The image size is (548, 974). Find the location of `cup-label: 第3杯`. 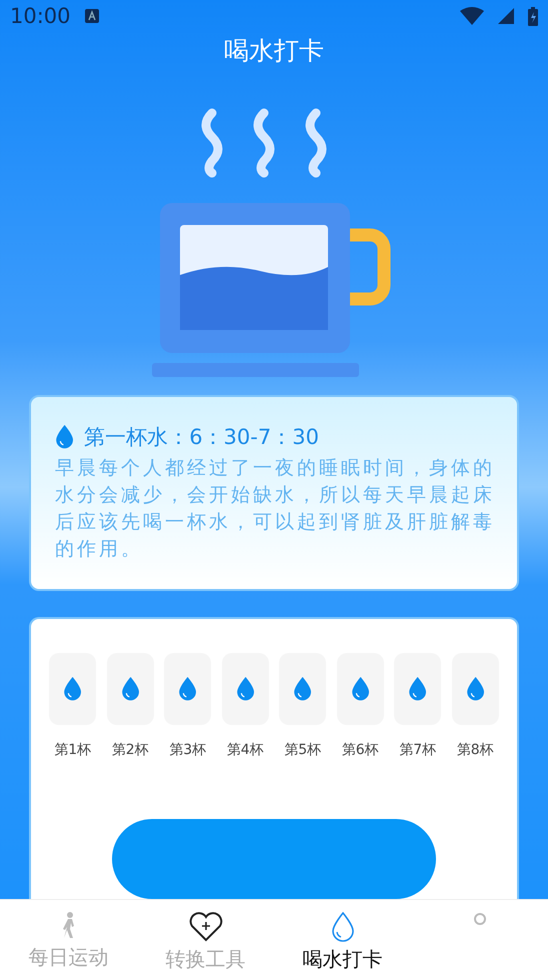

cup-label: 第3杯 is located at coordinates (187, 750).